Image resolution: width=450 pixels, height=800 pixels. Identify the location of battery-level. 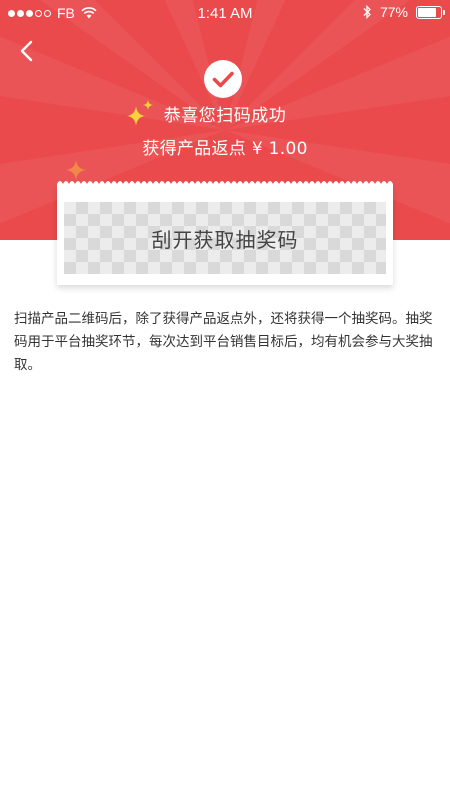
(427, 12).